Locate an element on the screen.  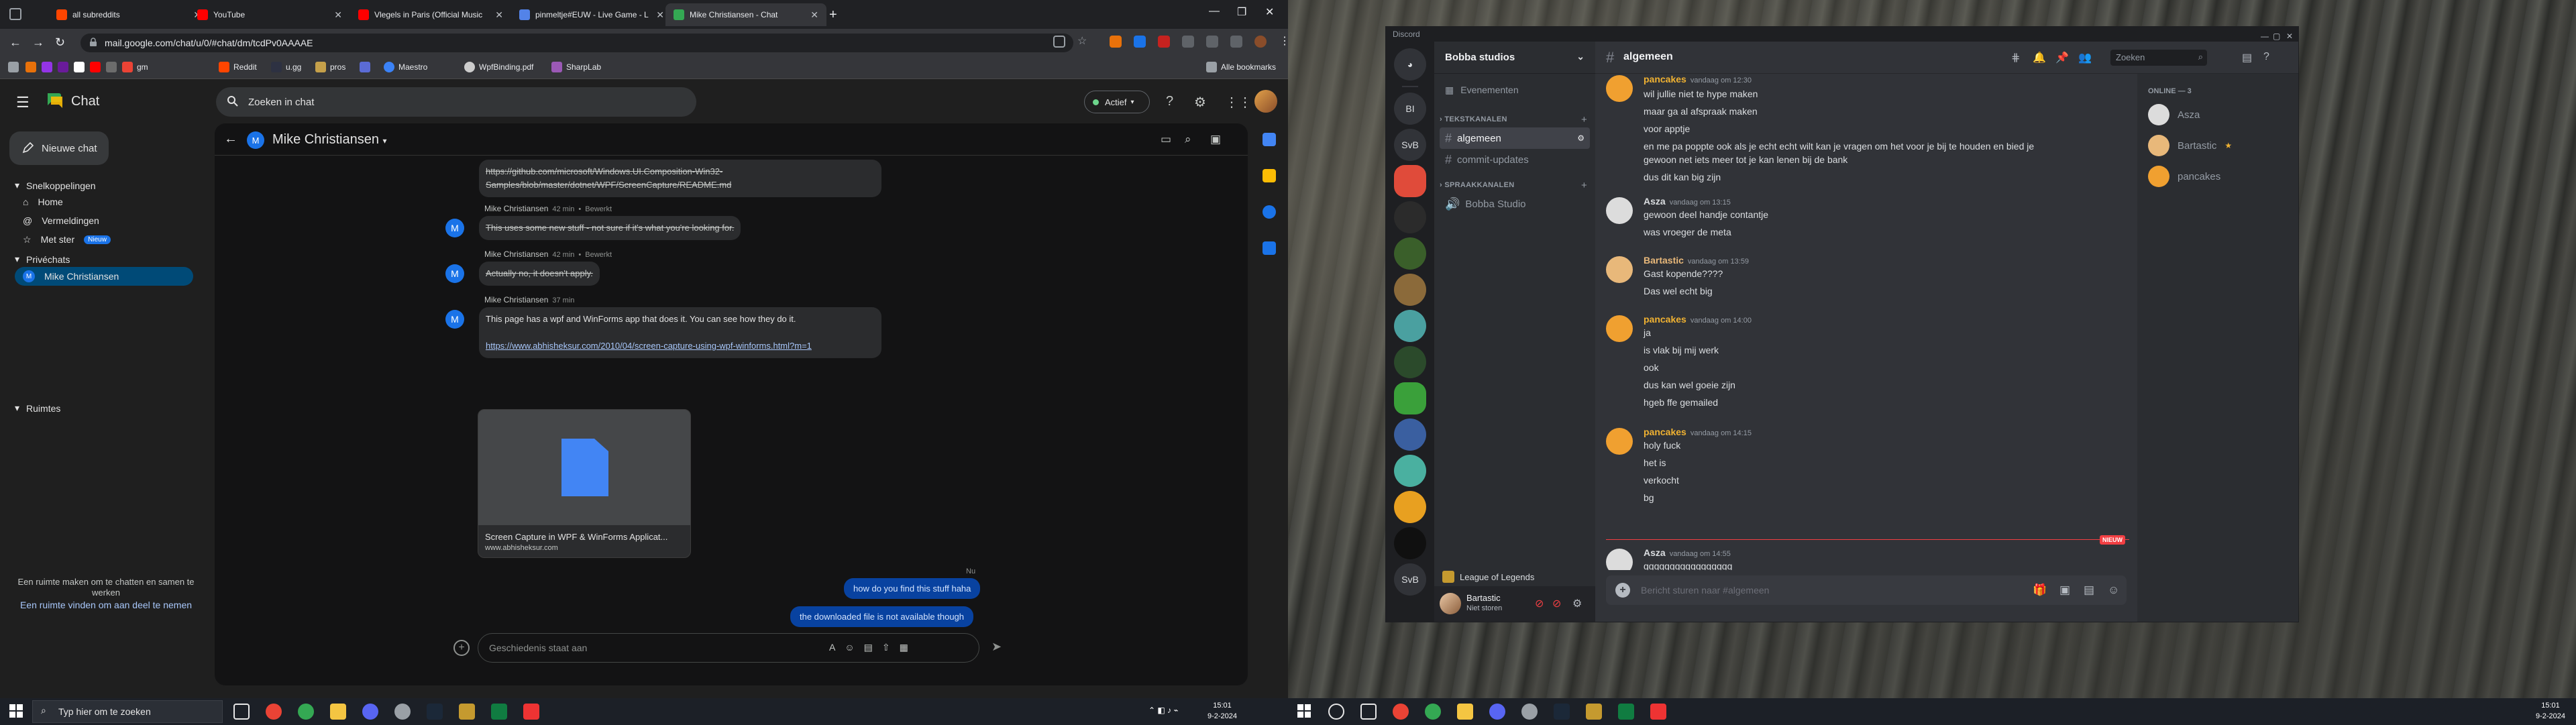
gif-icon: ▣ is located at coordinates (2064, 590).